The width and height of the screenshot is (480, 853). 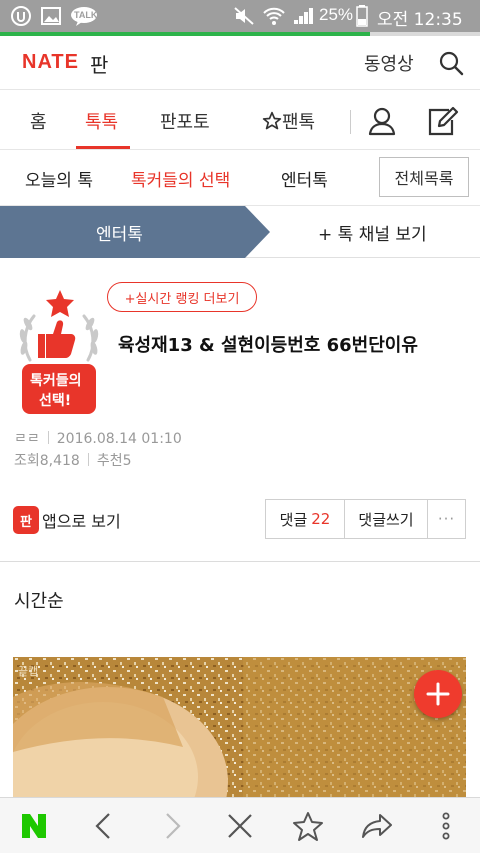 I want to click on article-meta-author-date: ㄹㄹ 2016.08.14 01:10, so click(x=98, y=438).